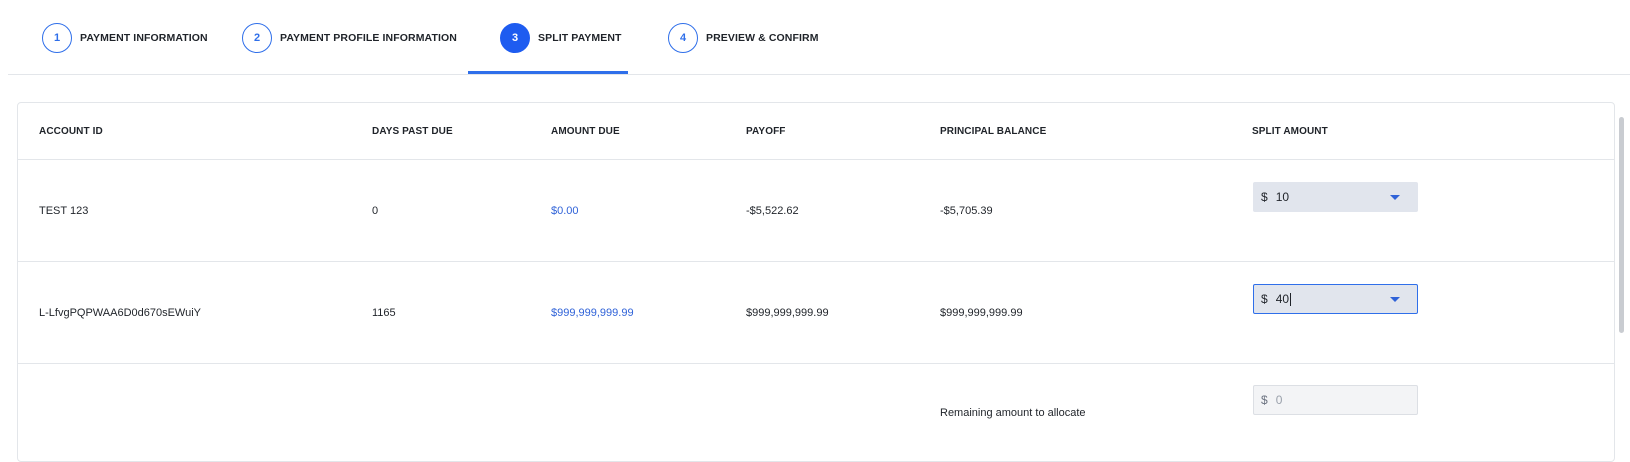 This screenshot has width=1630, height=462. I want to click on header-account-id: ACCOUNT ID, so click(71, 131).